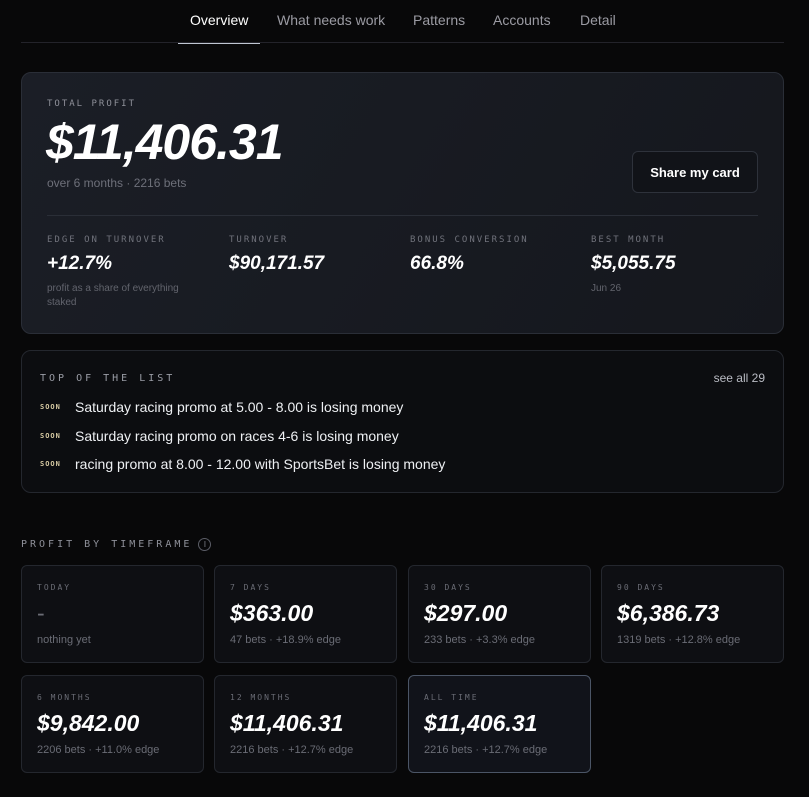  Describe the element at coordinates (469, 240) in the screenshot. I see `stat-label: BONUS CONVERSION` at that location.